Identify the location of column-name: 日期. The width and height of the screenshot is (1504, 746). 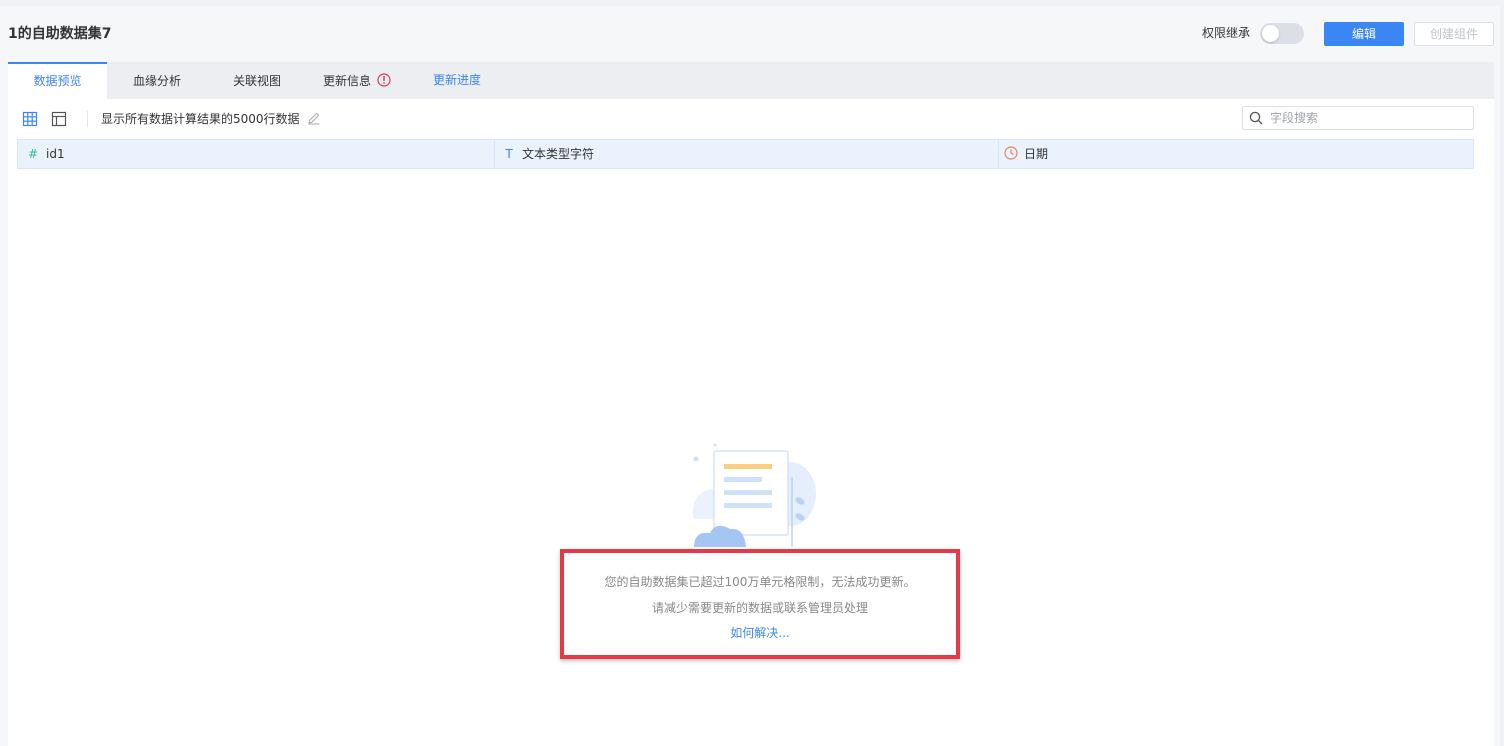
(1036, 154).